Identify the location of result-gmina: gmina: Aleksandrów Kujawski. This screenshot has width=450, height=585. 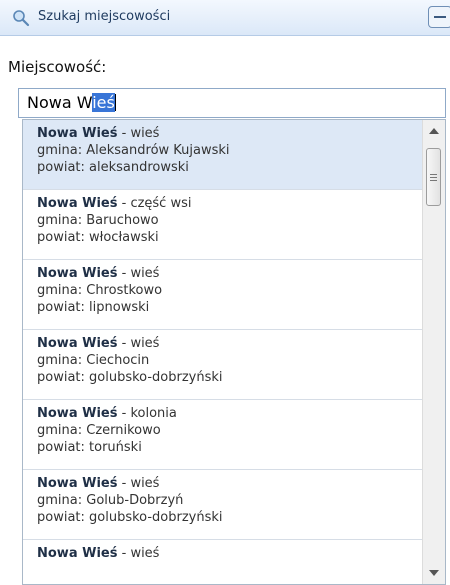
(133, 150).